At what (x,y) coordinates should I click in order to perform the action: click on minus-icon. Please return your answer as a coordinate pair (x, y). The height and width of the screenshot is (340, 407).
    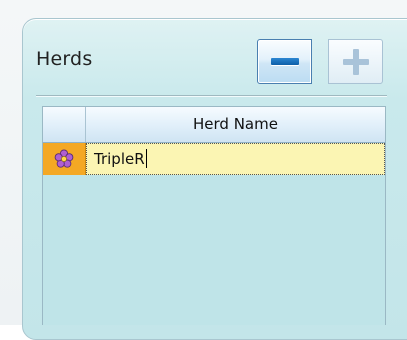
    Looking at the image, I should click on (284, 61).